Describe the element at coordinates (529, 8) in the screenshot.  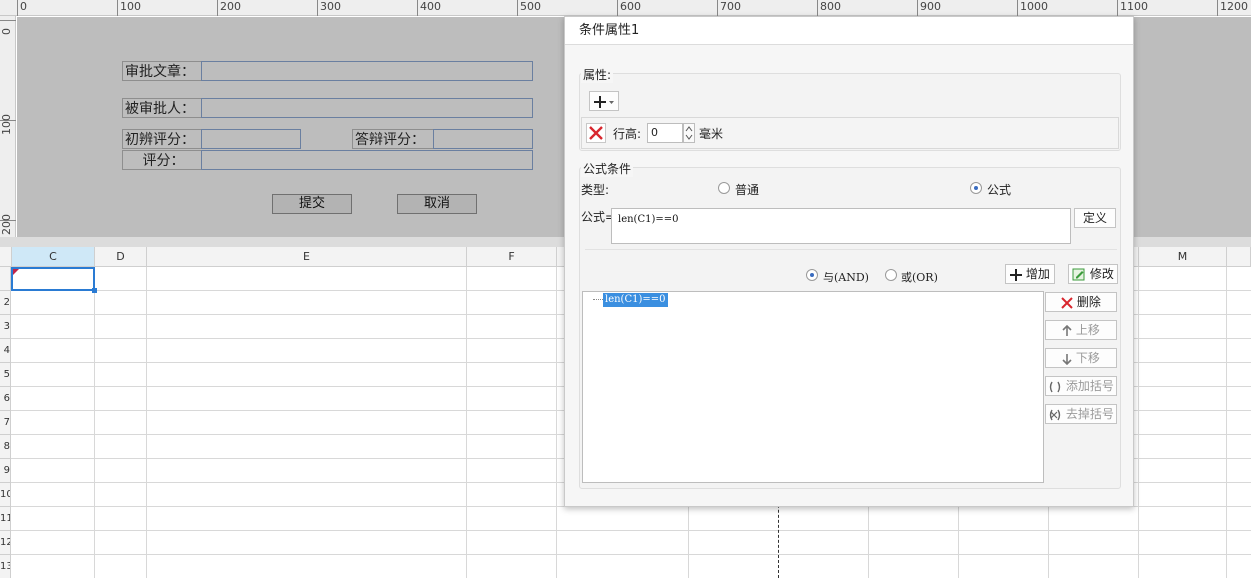
I see `ruler-tick: 500` at that location.